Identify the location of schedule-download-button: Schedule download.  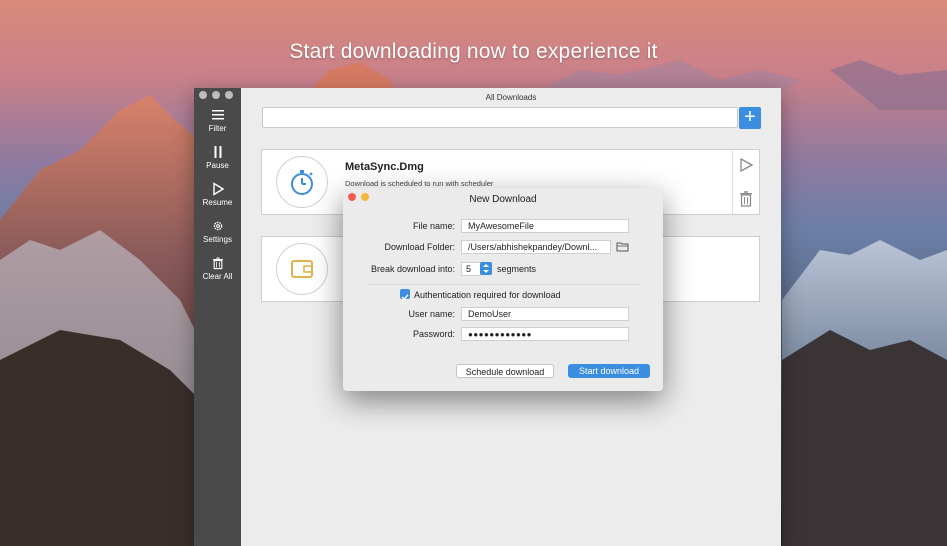
(505, 371).